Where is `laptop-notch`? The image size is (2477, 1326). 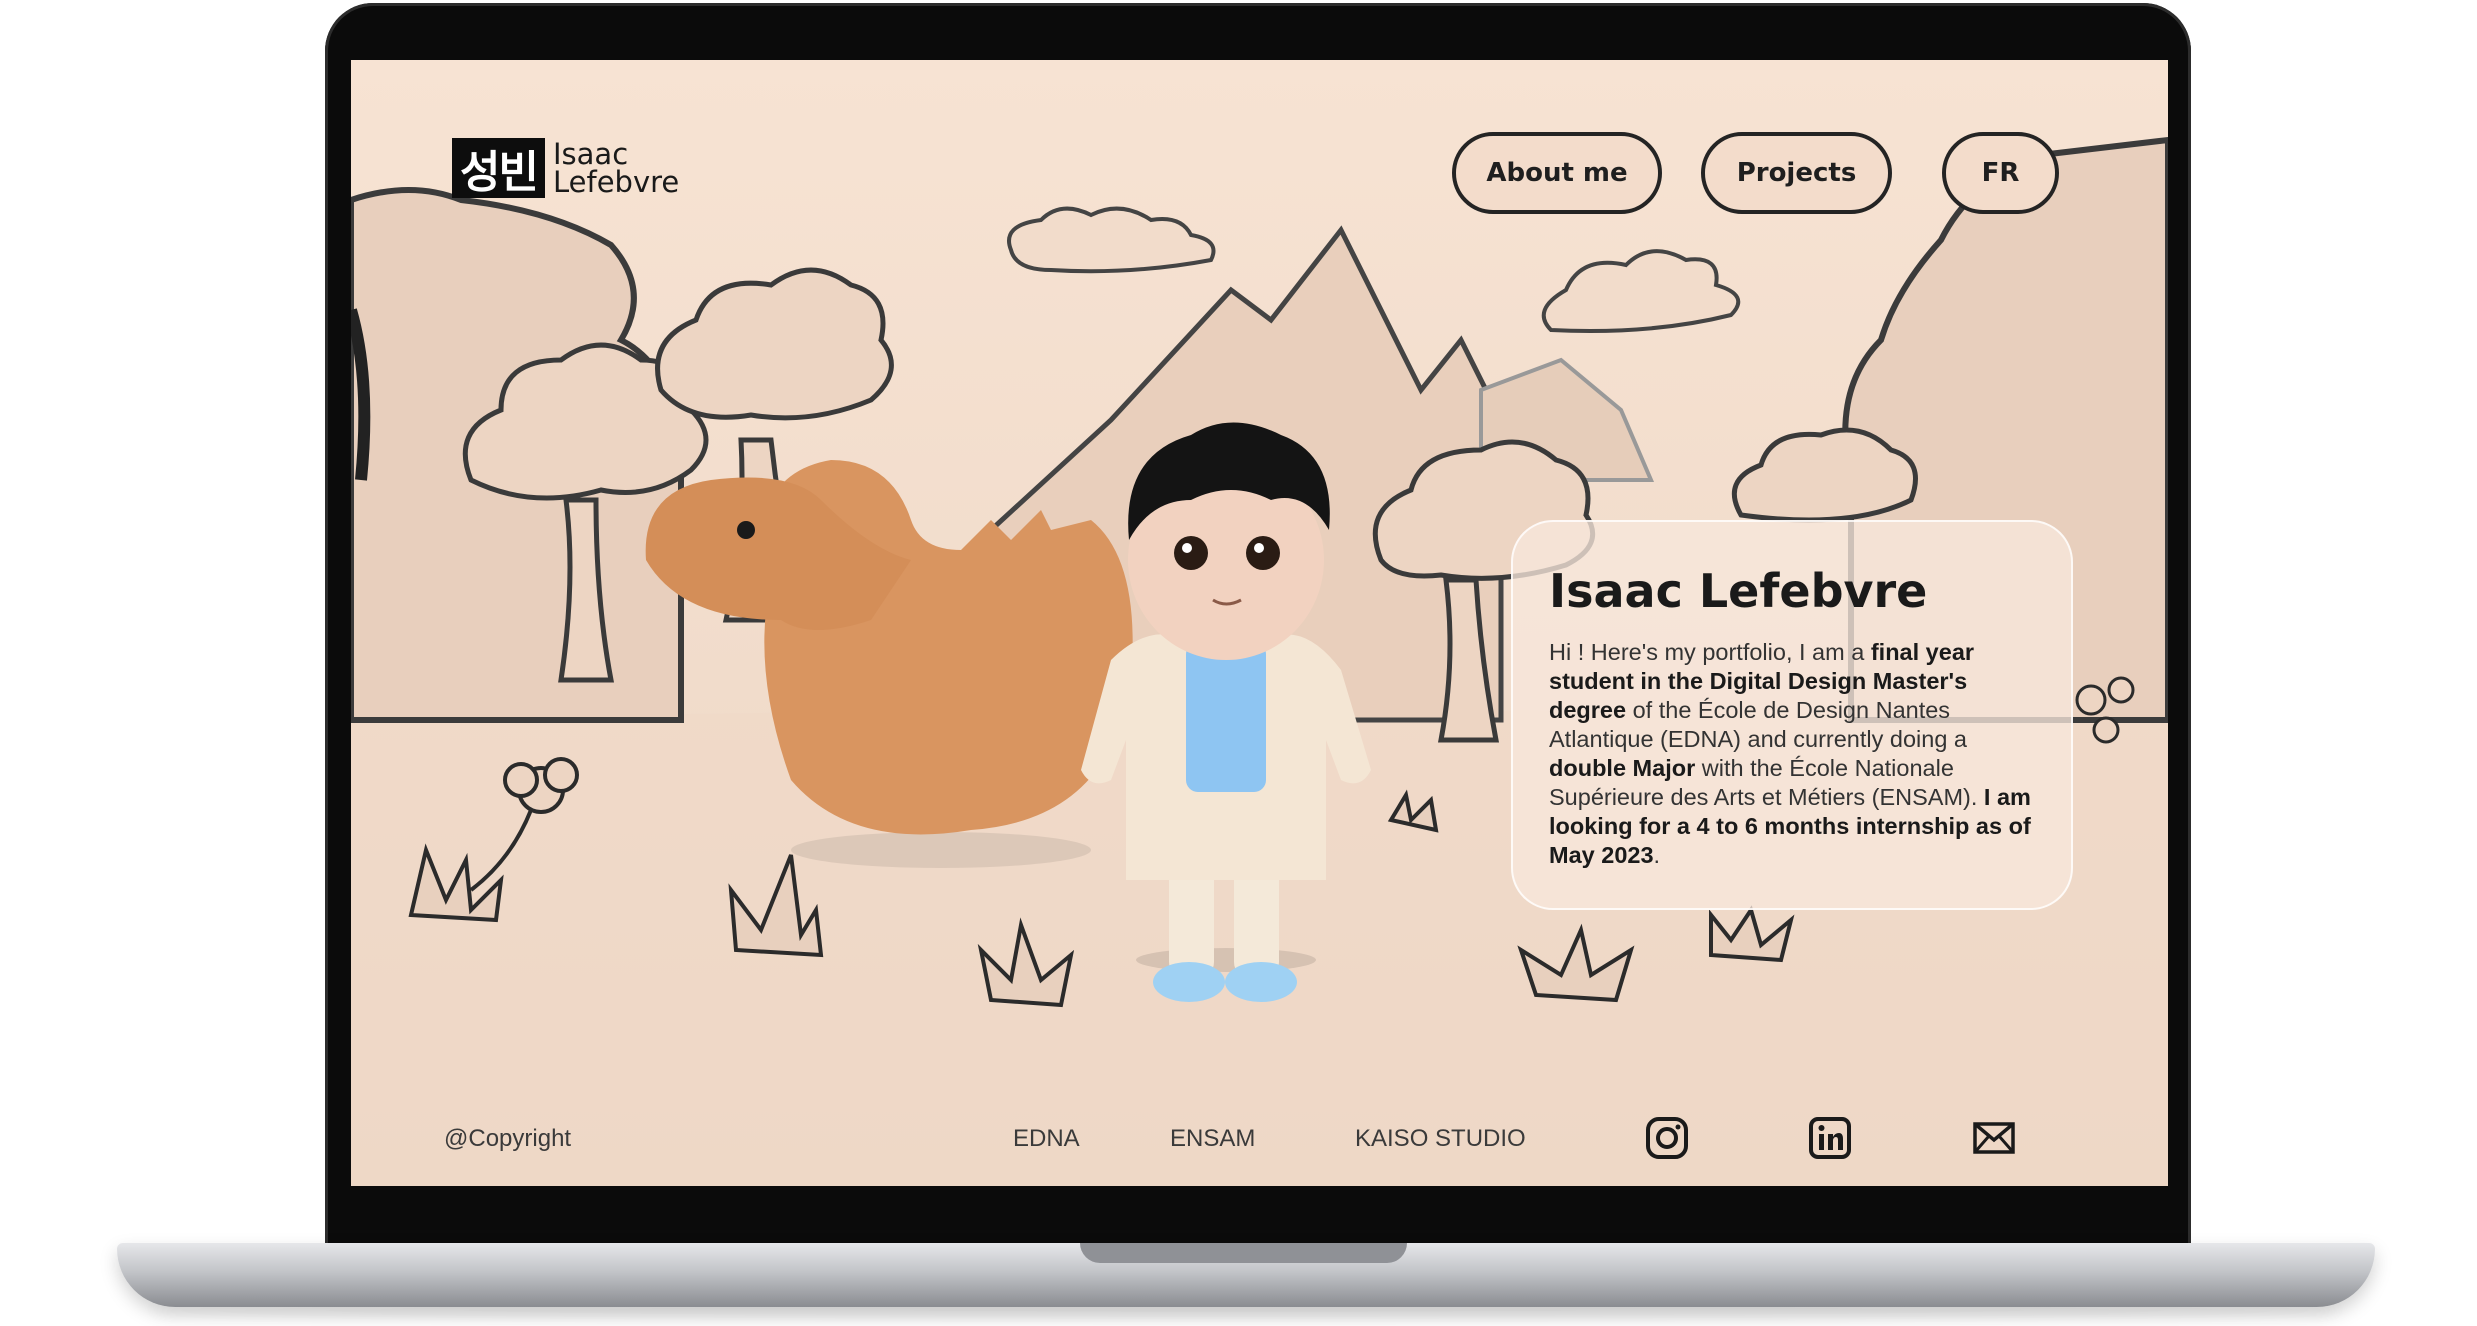
laptop-notch is located at coordinates (1243, 1253).